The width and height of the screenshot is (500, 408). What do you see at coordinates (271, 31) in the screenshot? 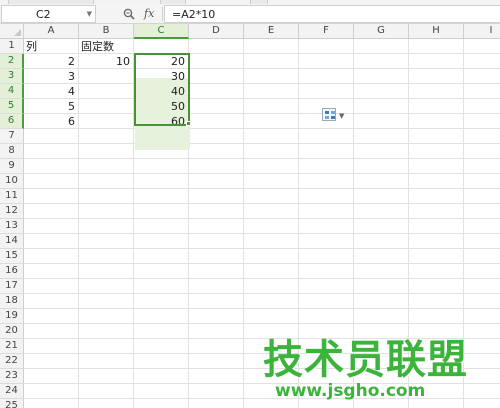
I see `column-header-e: E` at bounding box center [271, 31].